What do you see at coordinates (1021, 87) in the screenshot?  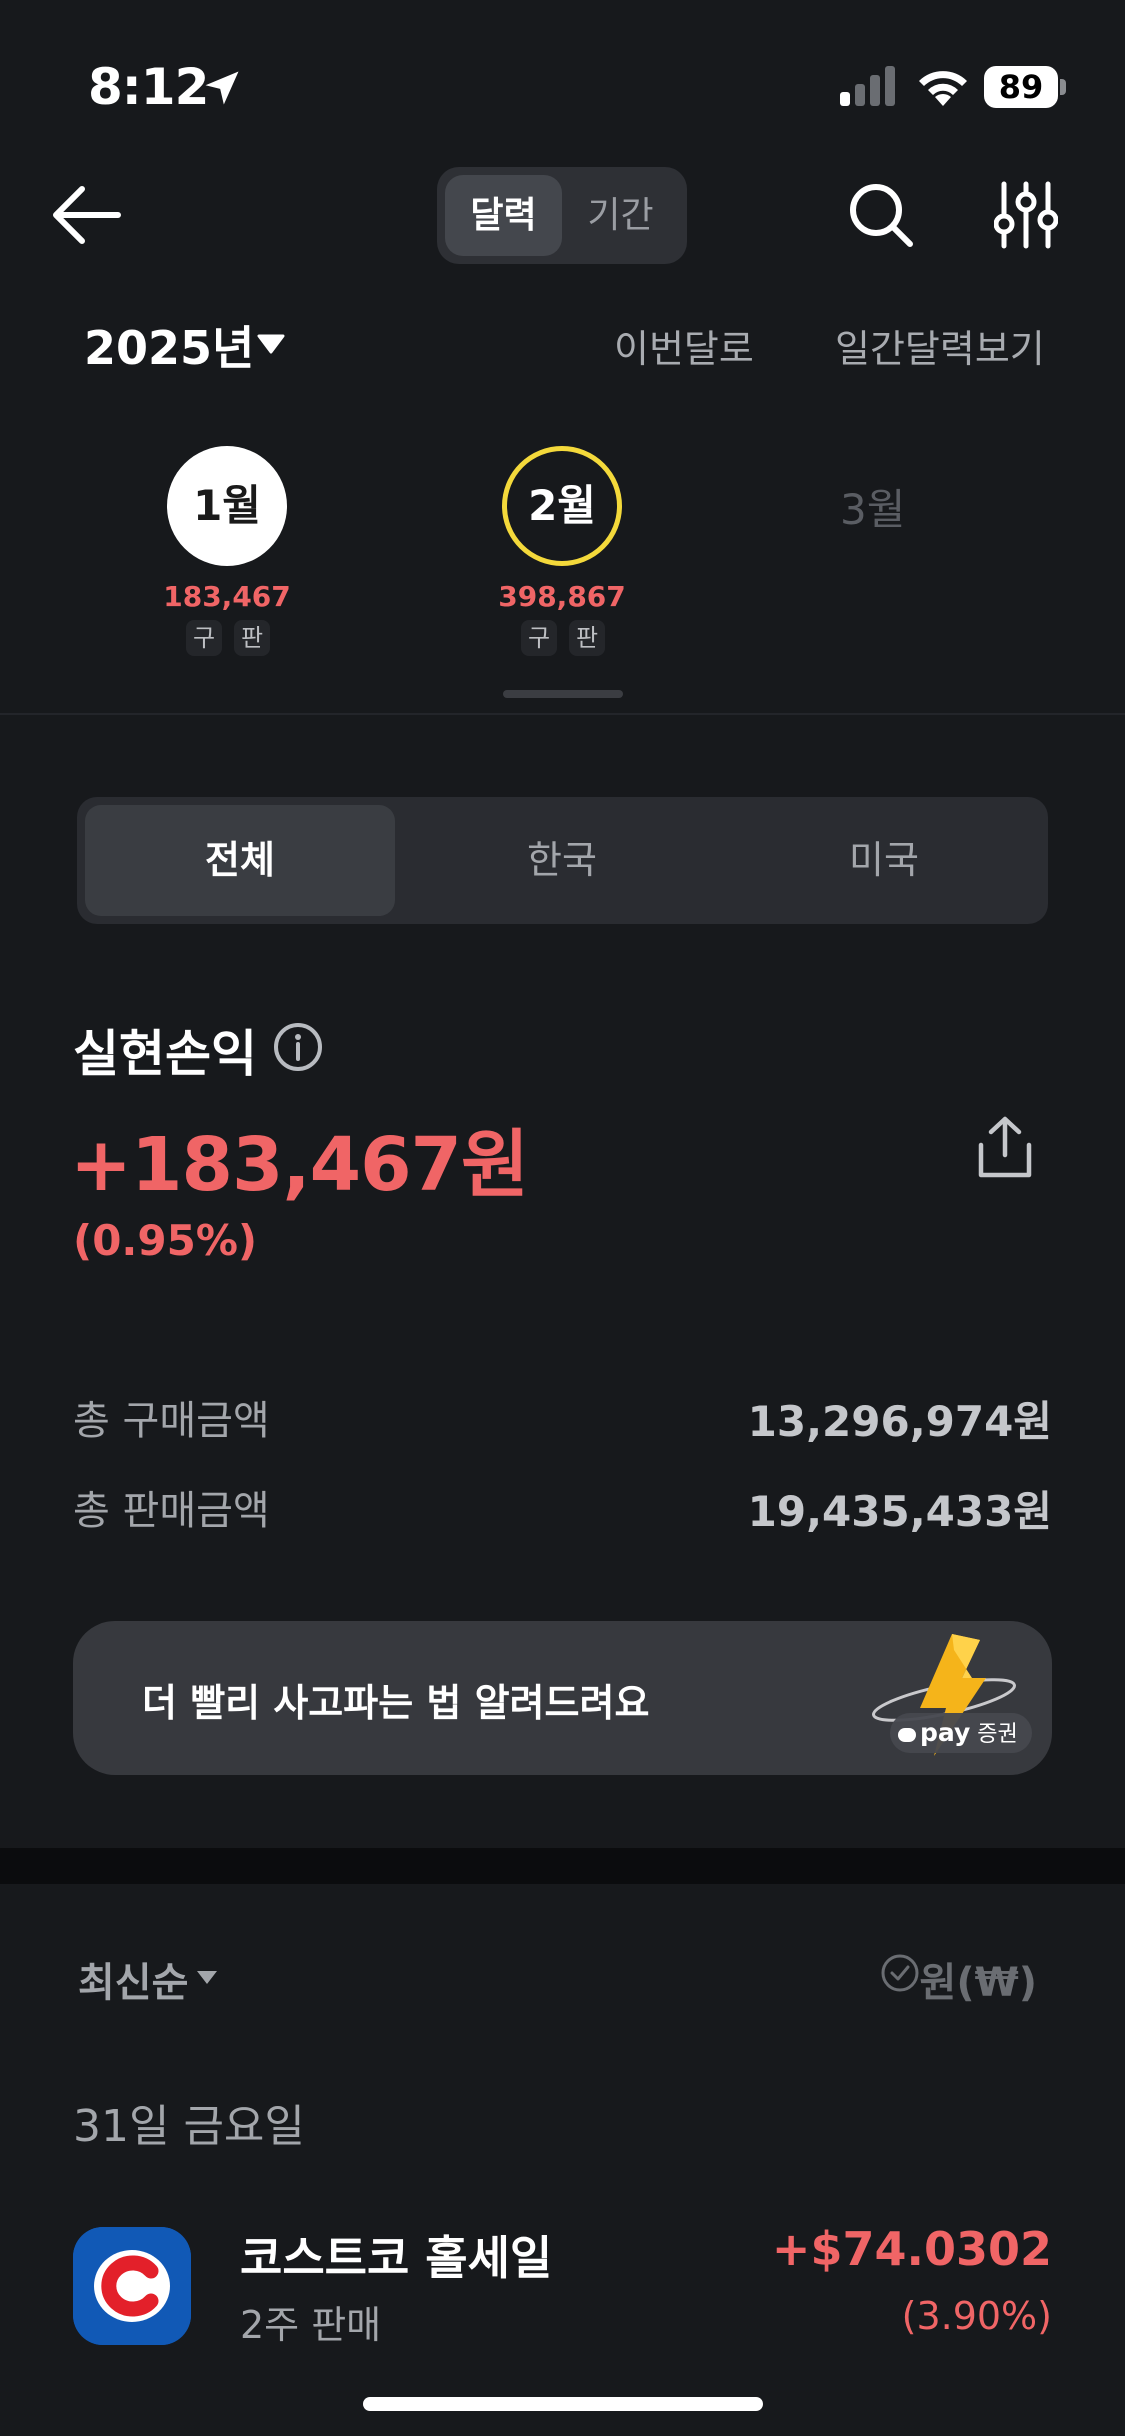 I see `battery-level: 89` at bounding box center [1021, 87].